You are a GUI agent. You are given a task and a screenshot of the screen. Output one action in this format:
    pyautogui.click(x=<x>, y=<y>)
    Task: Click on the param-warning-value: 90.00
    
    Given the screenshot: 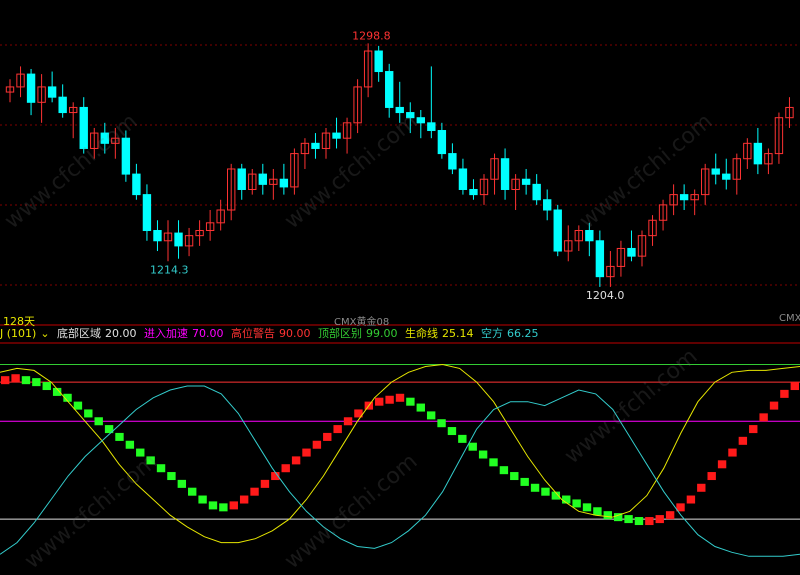 What is the action you would take?
    pyautogui.click(x=295, y=333)
    